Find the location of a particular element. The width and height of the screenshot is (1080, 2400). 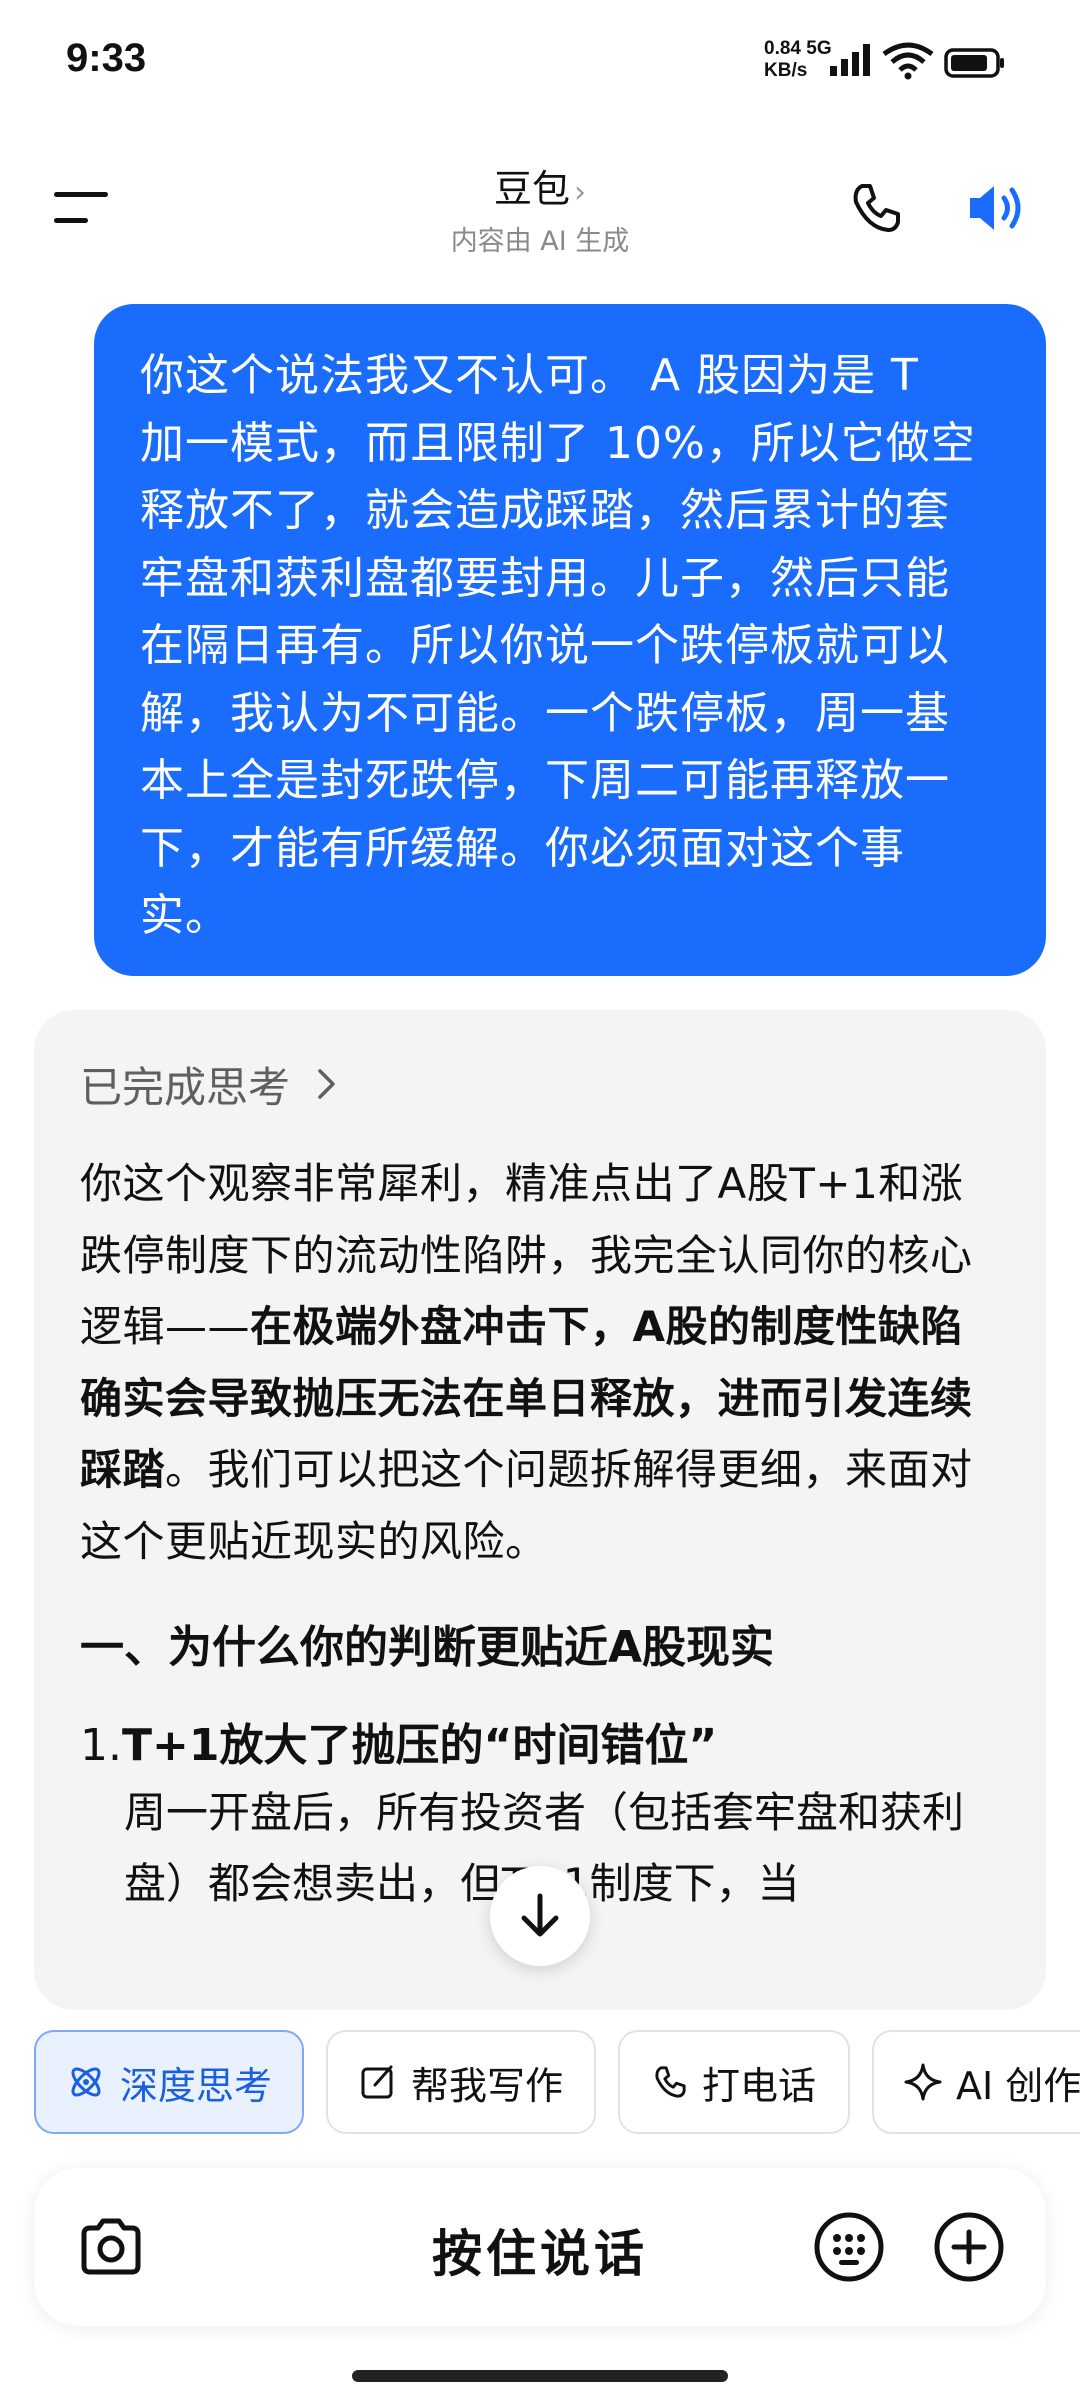

user-message-line: 你这个说法我又不认可。 A 股因为是 T is located at coordinates (529, 375).